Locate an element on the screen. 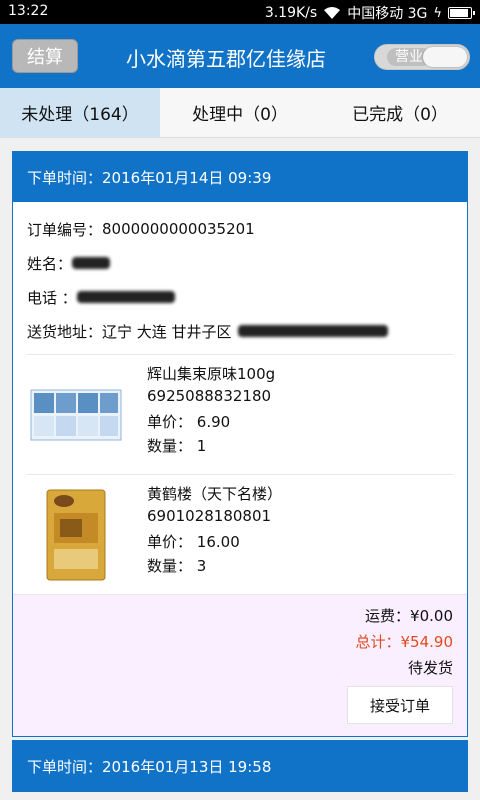 The width and height of the screenshot is (480, 800). tab-unprocessed: 未处理 （164） is located at coordinates (80, 112).